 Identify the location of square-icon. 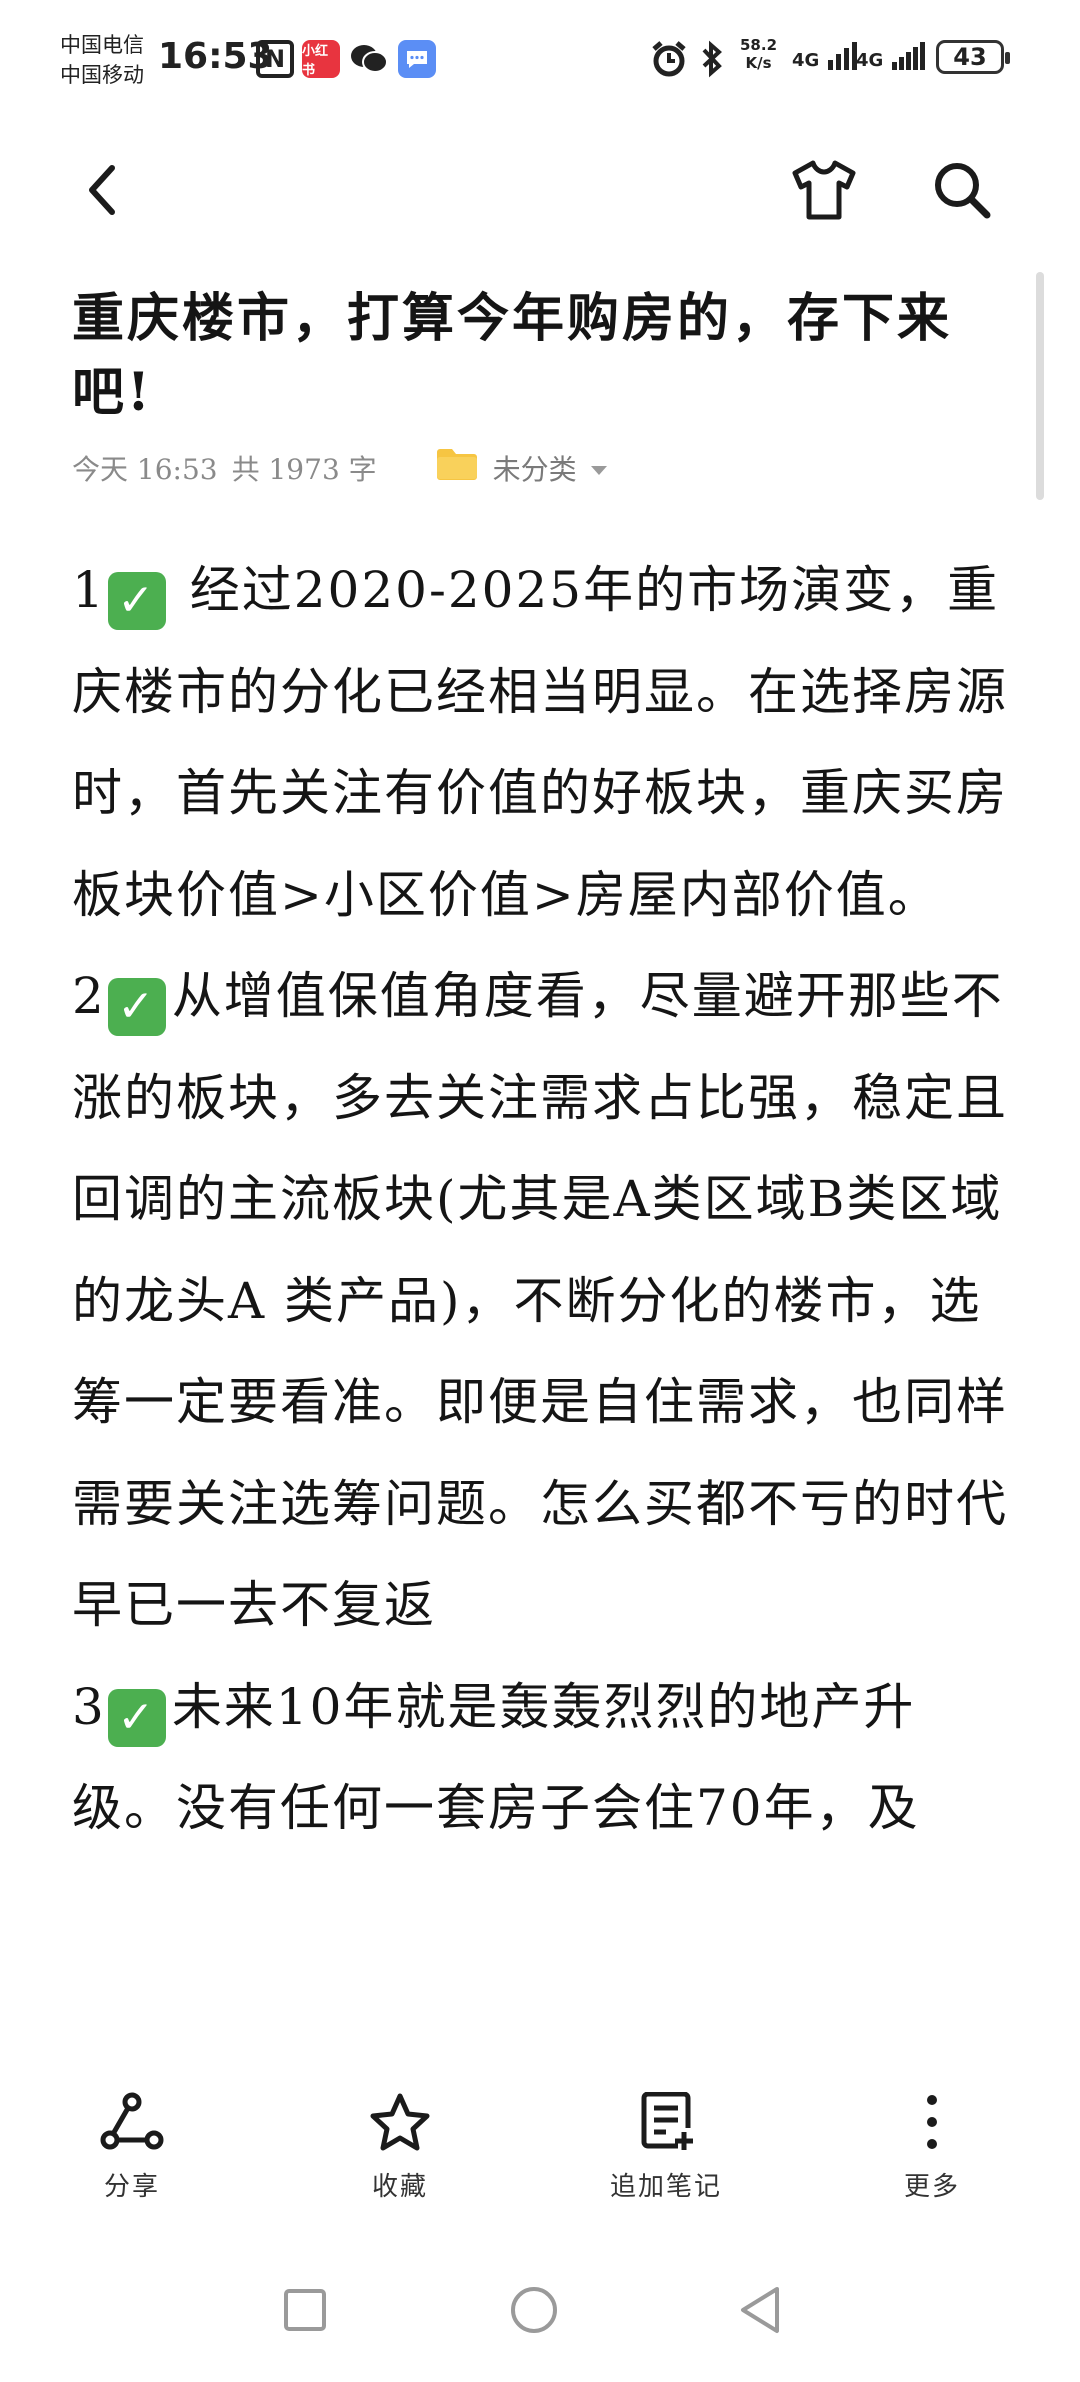
(305, 2310).